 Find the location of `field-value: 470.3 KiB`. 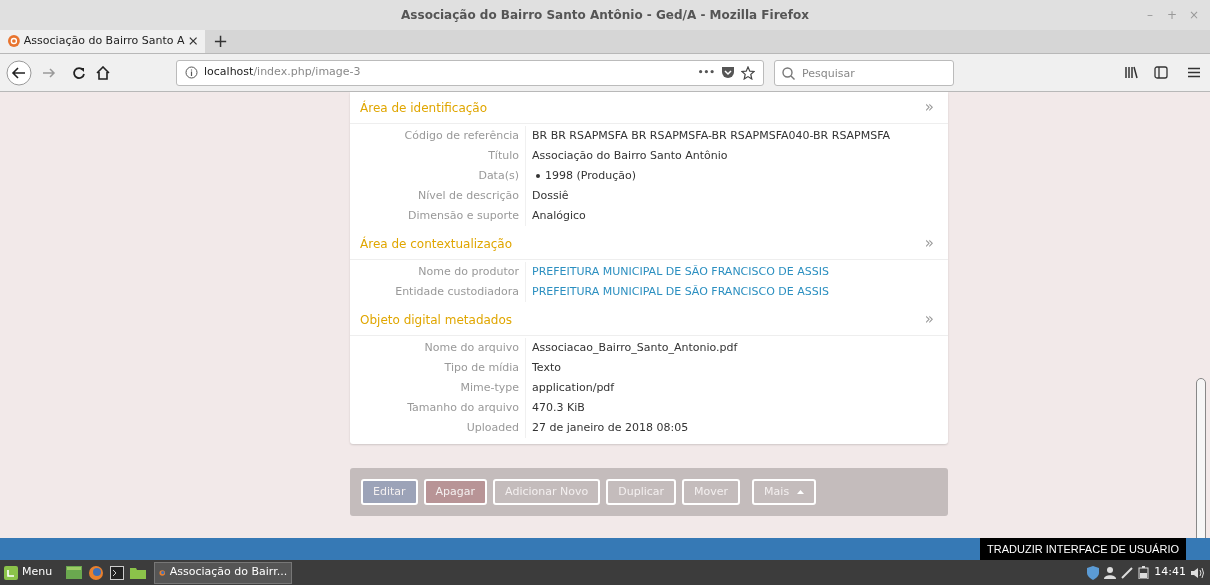

field-value: 470.3 KiB is located at coordinates (558, 407).